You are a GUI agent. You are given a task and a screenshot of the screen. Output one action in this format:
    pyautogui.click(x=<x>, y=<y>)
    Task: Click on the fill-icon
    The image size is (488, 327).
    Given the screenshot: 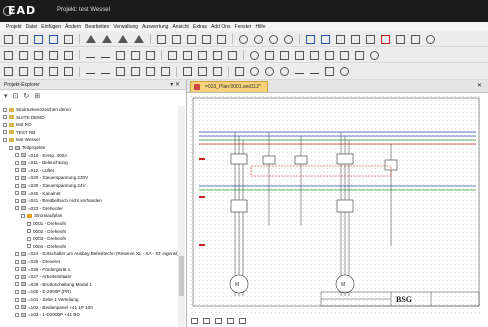 What is the action you would take?
    pyautogui.click(x=150, y=71)
    